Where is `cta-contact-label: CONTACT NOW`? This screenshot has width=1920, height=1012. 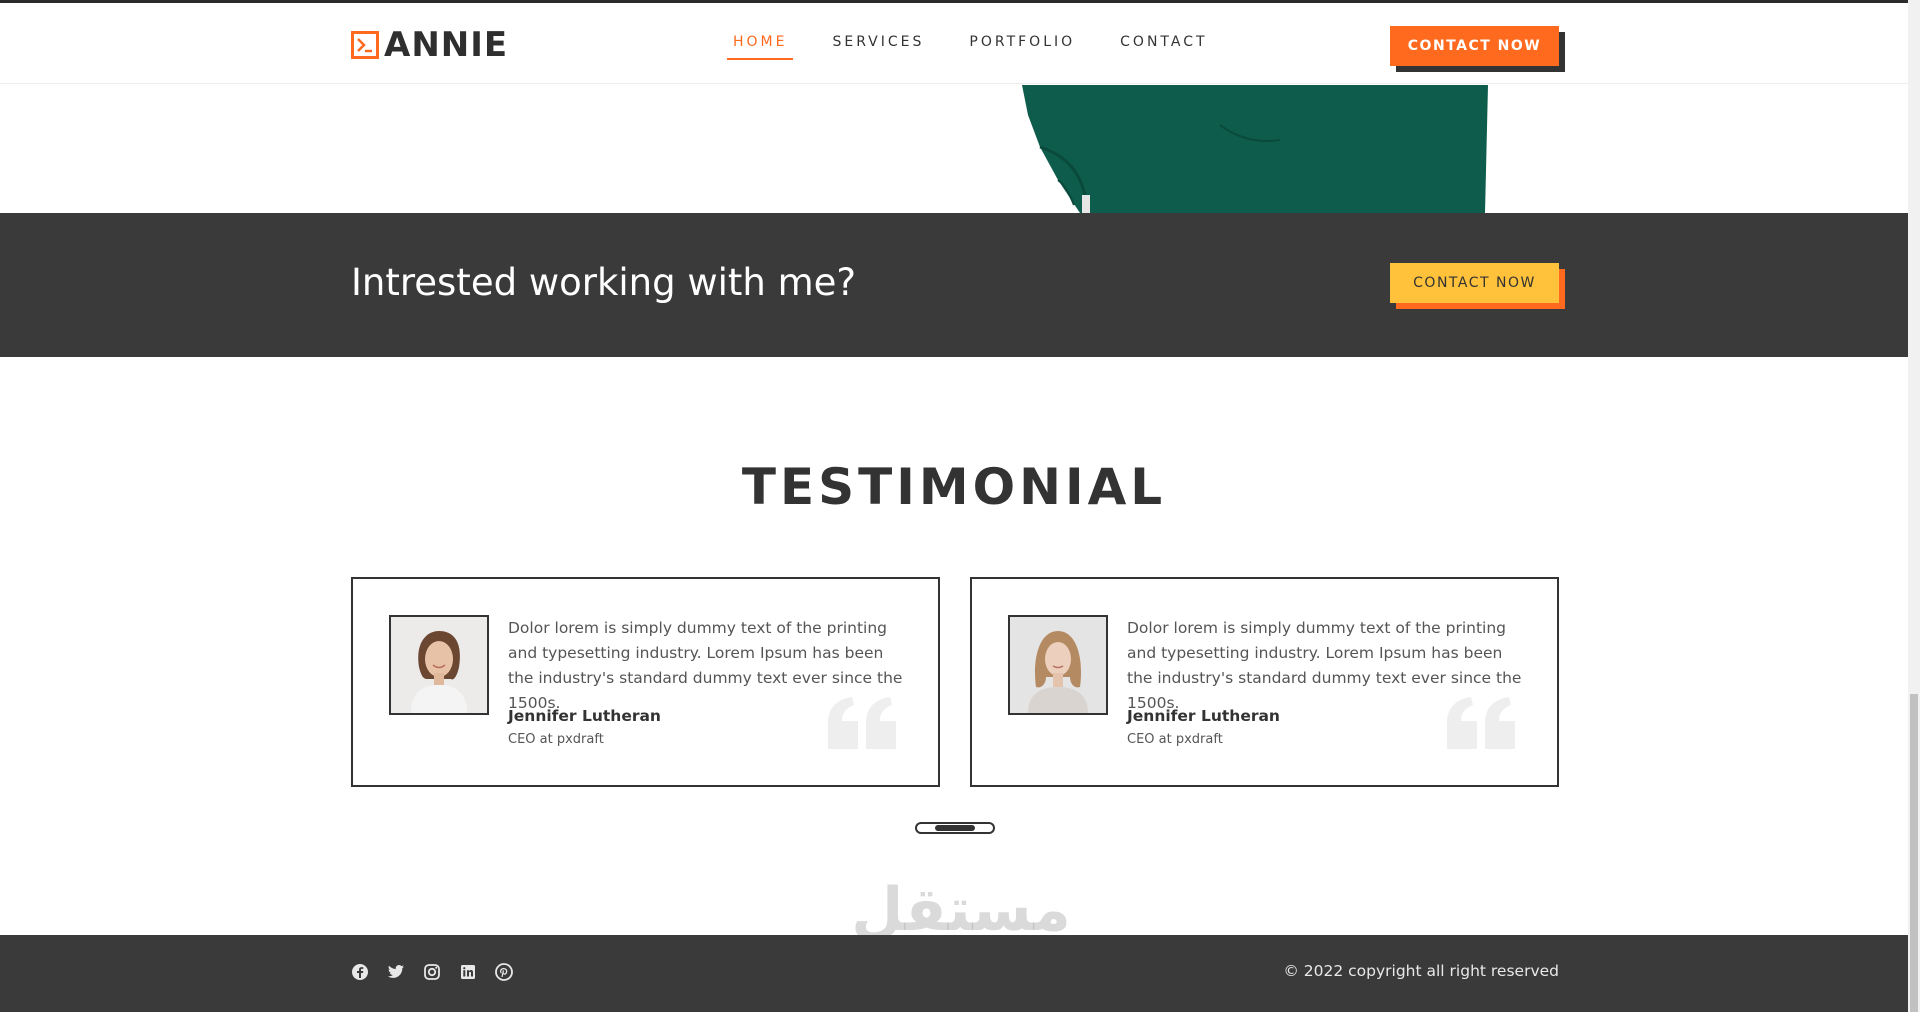
cta-contact-label: CONTACT NOW is located at coordinates (1474, 283).